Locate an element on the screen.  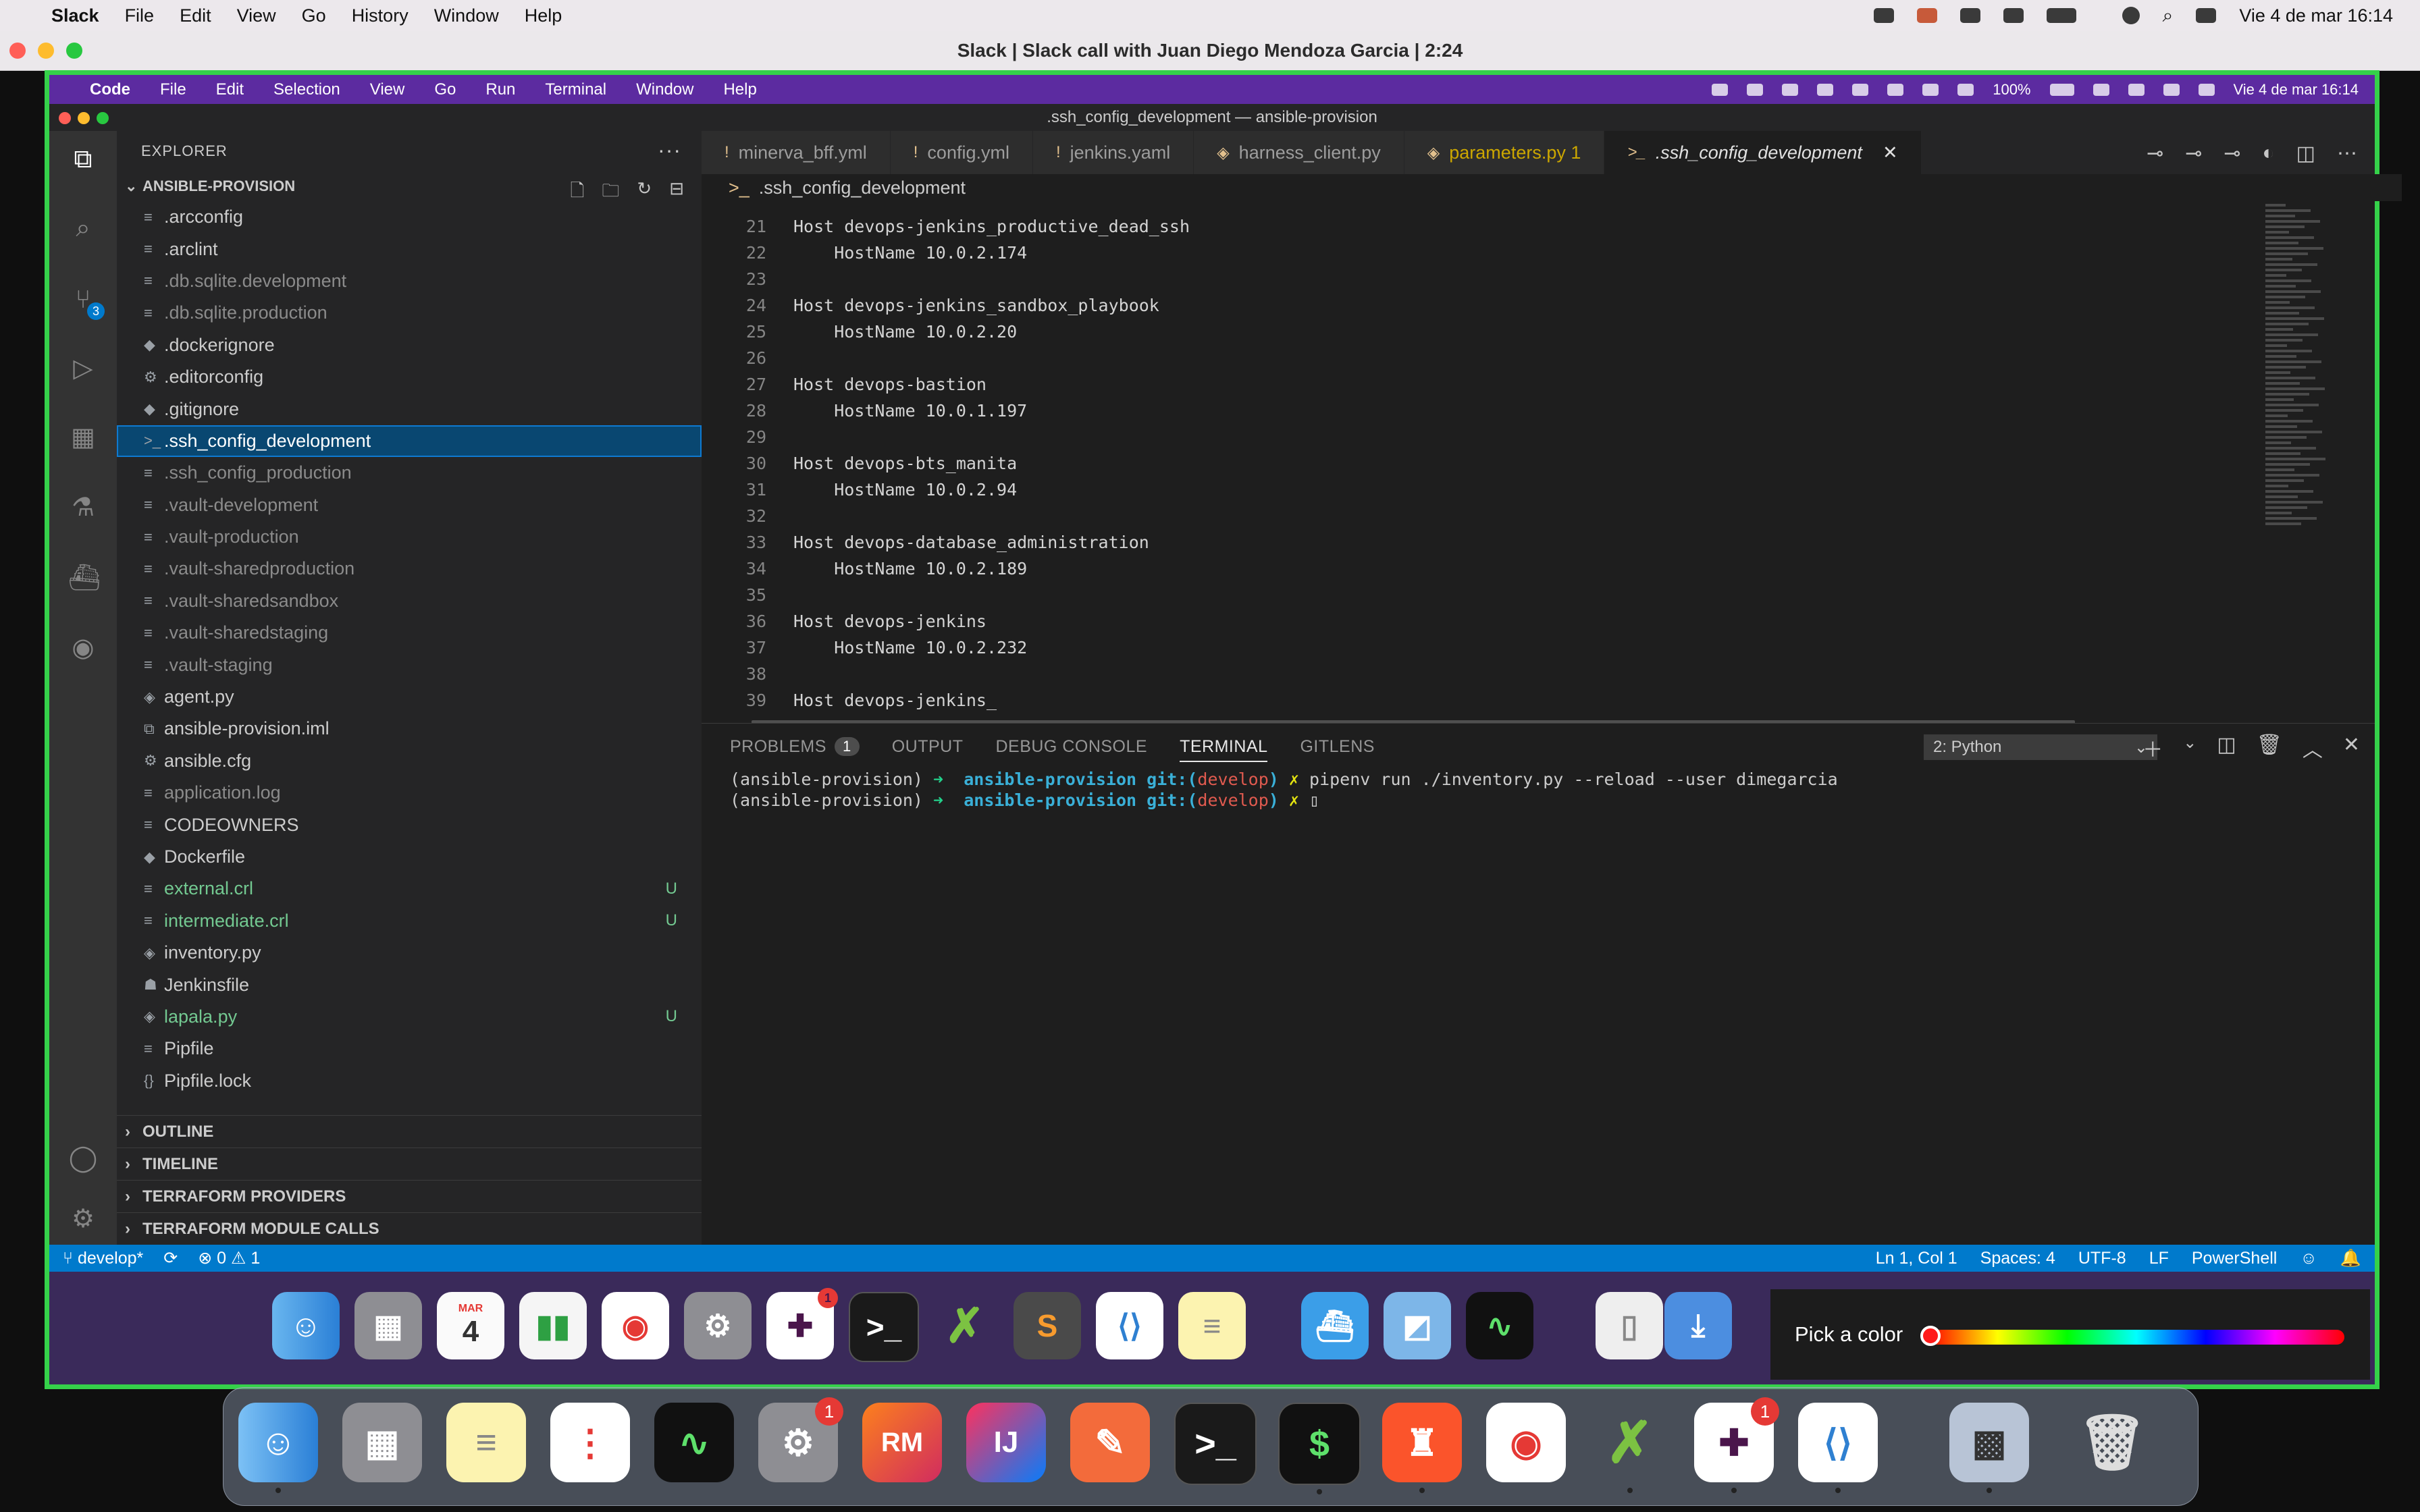
shared-tray-icon is located at coordinates (1825, 89).